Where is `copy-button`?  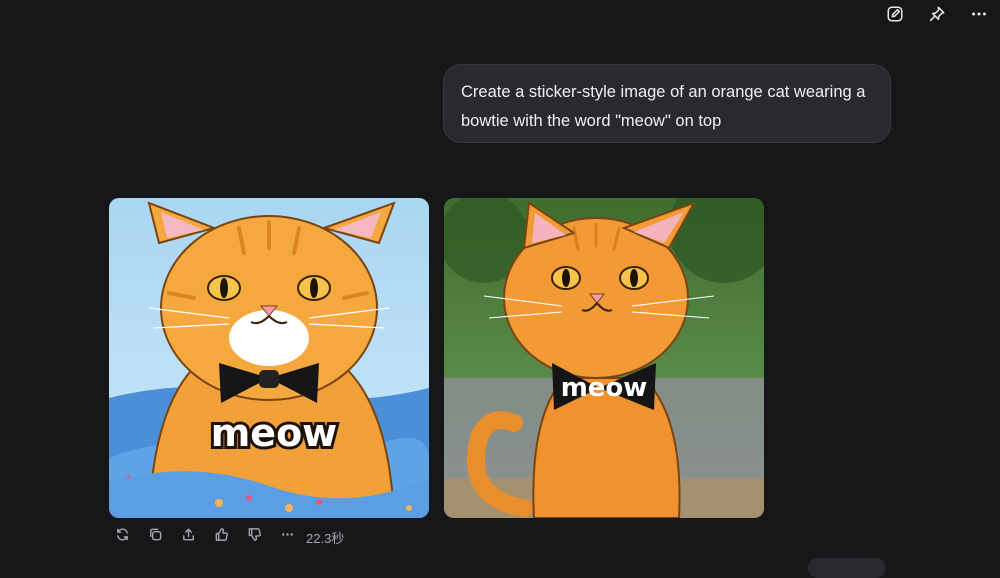
copy-button is located at coordinates (155, 537).